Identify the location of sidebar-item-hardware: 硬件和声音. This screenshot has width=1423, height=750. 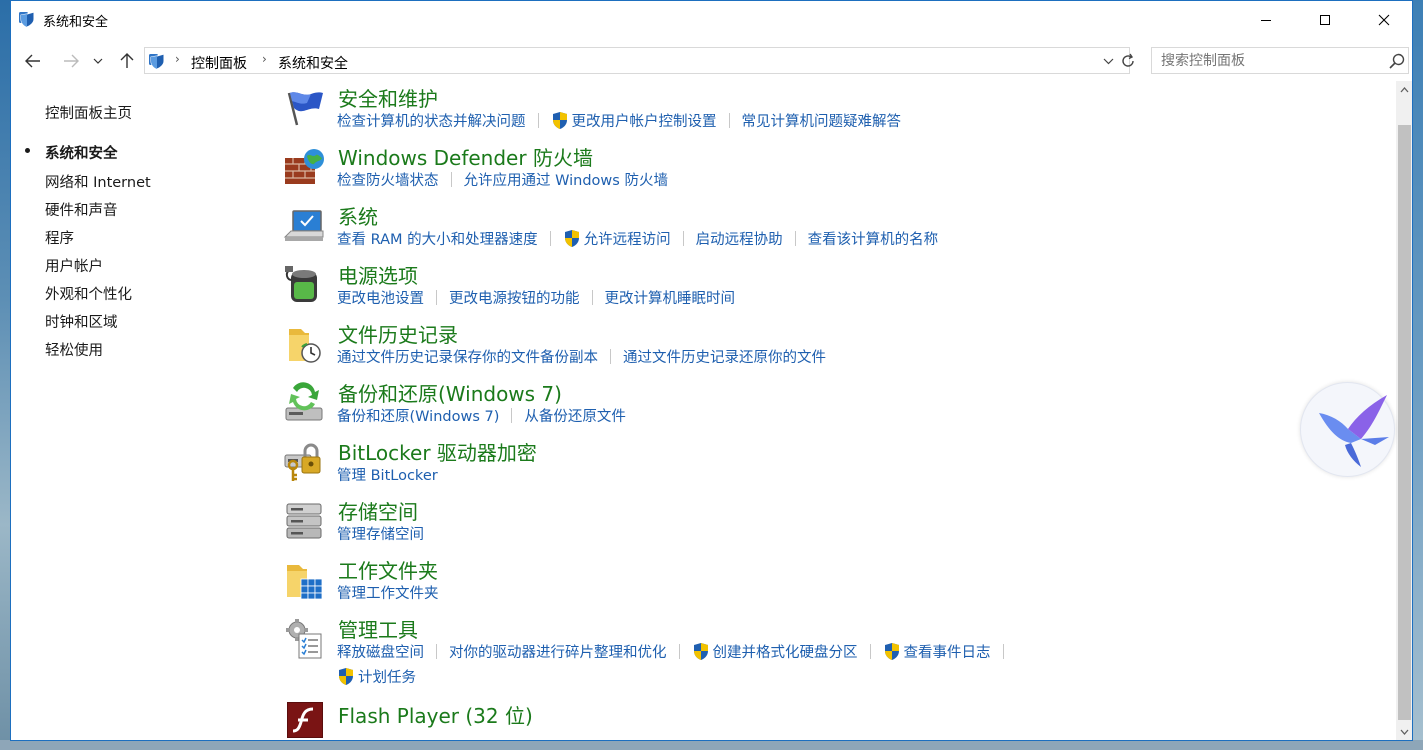
(81, 209).